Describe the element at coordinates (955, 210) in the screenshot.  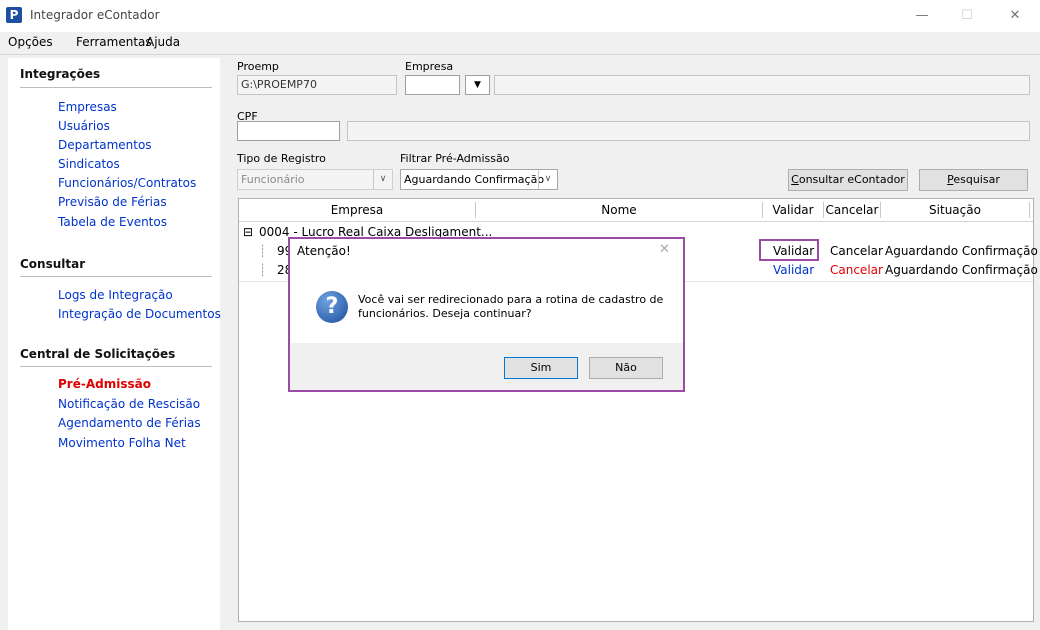
I see `col-situacao: Situação` at that location.